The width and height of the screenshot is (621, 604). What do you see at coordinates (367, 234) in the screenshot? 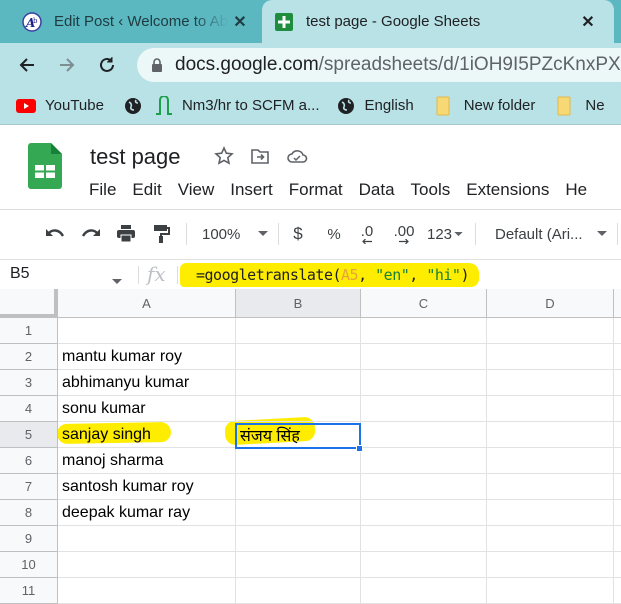
I see `decrease-decimal-button: .0` at bounding box center [367, 234].